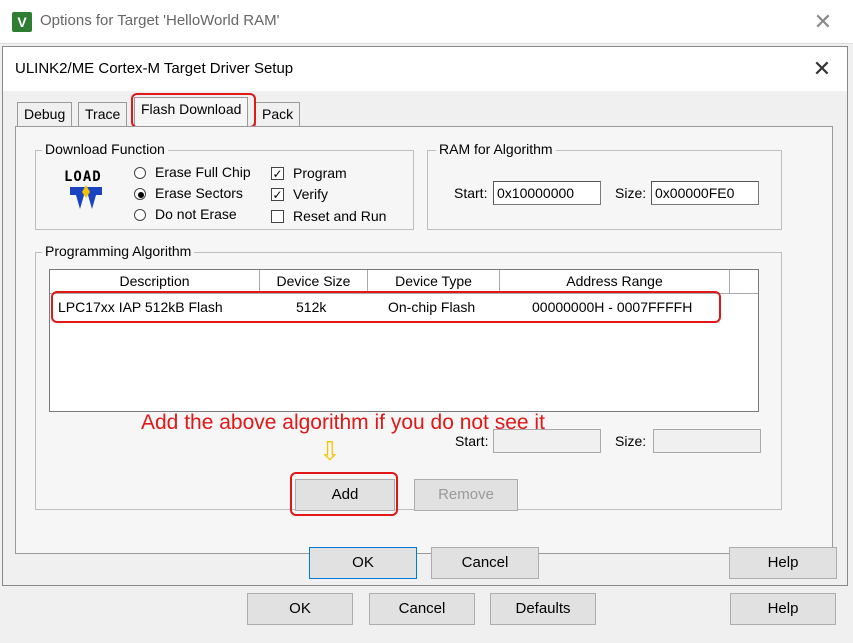 The height and width of the screenshot is (643, 853). Describe the element at coordinates (363, 563) in the screenshot. I see `dialog-ok-button: OK` at that location.